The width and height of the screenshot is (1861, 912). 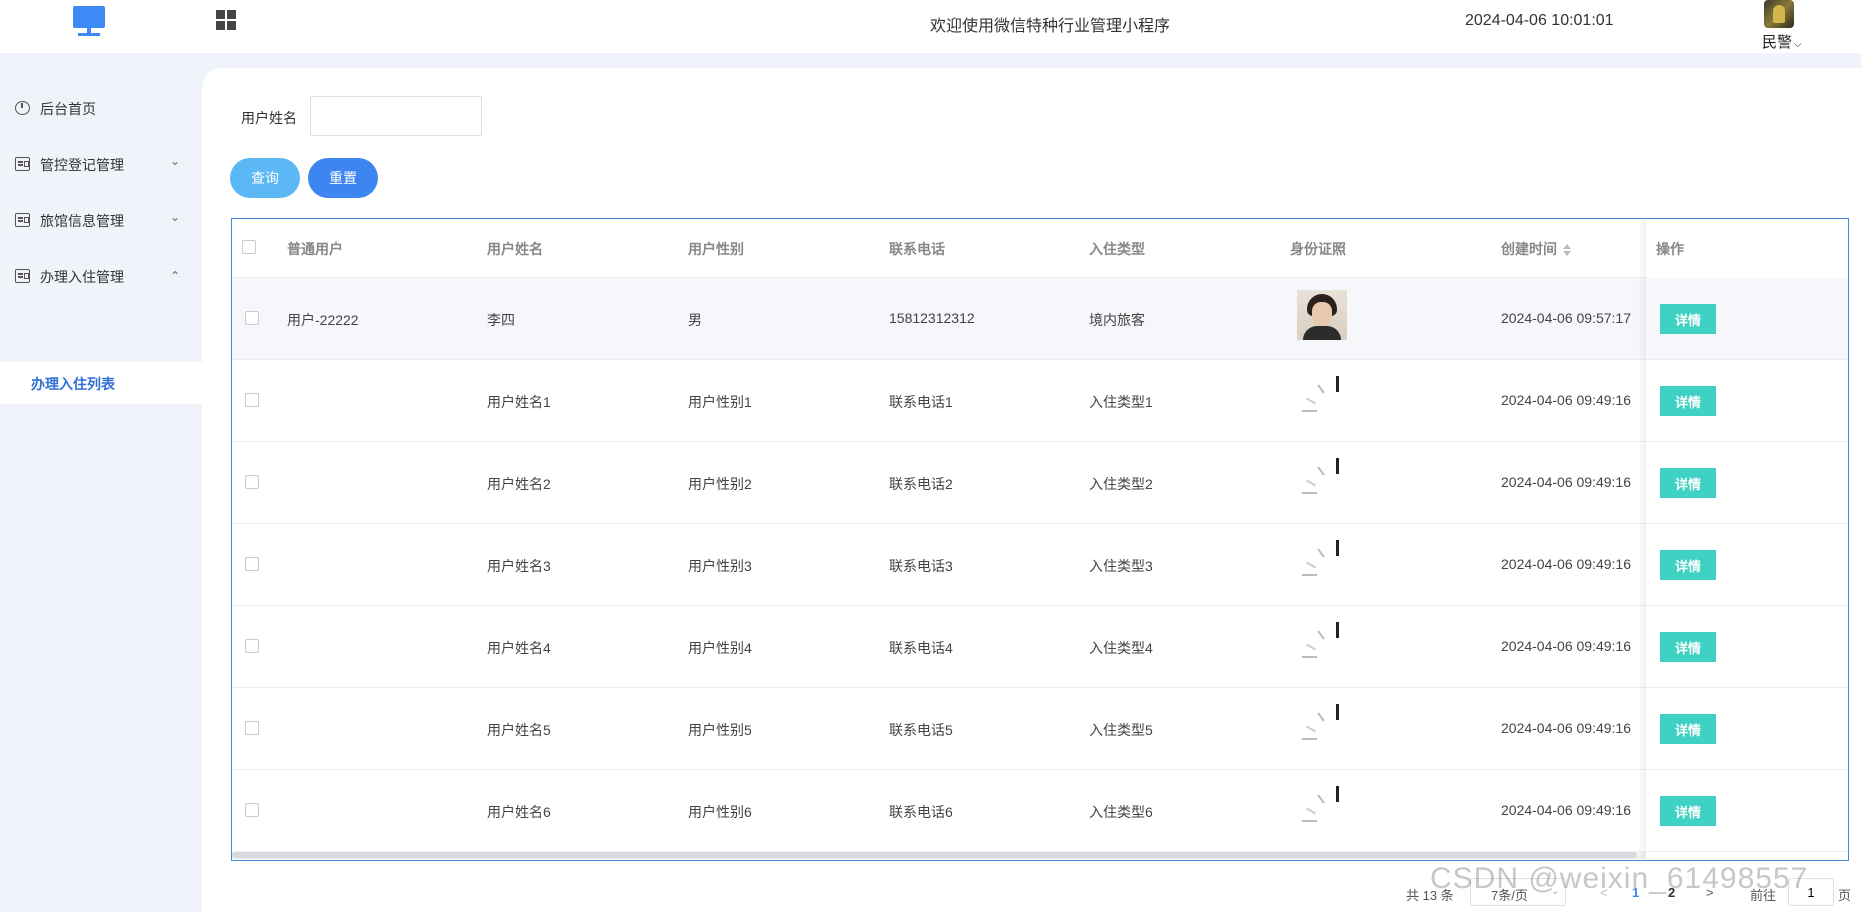 What do you see at coordinates (921, 566) in the screenshot?
I see `cell-phone: 联系电话3` at bounding box center [921, 566].